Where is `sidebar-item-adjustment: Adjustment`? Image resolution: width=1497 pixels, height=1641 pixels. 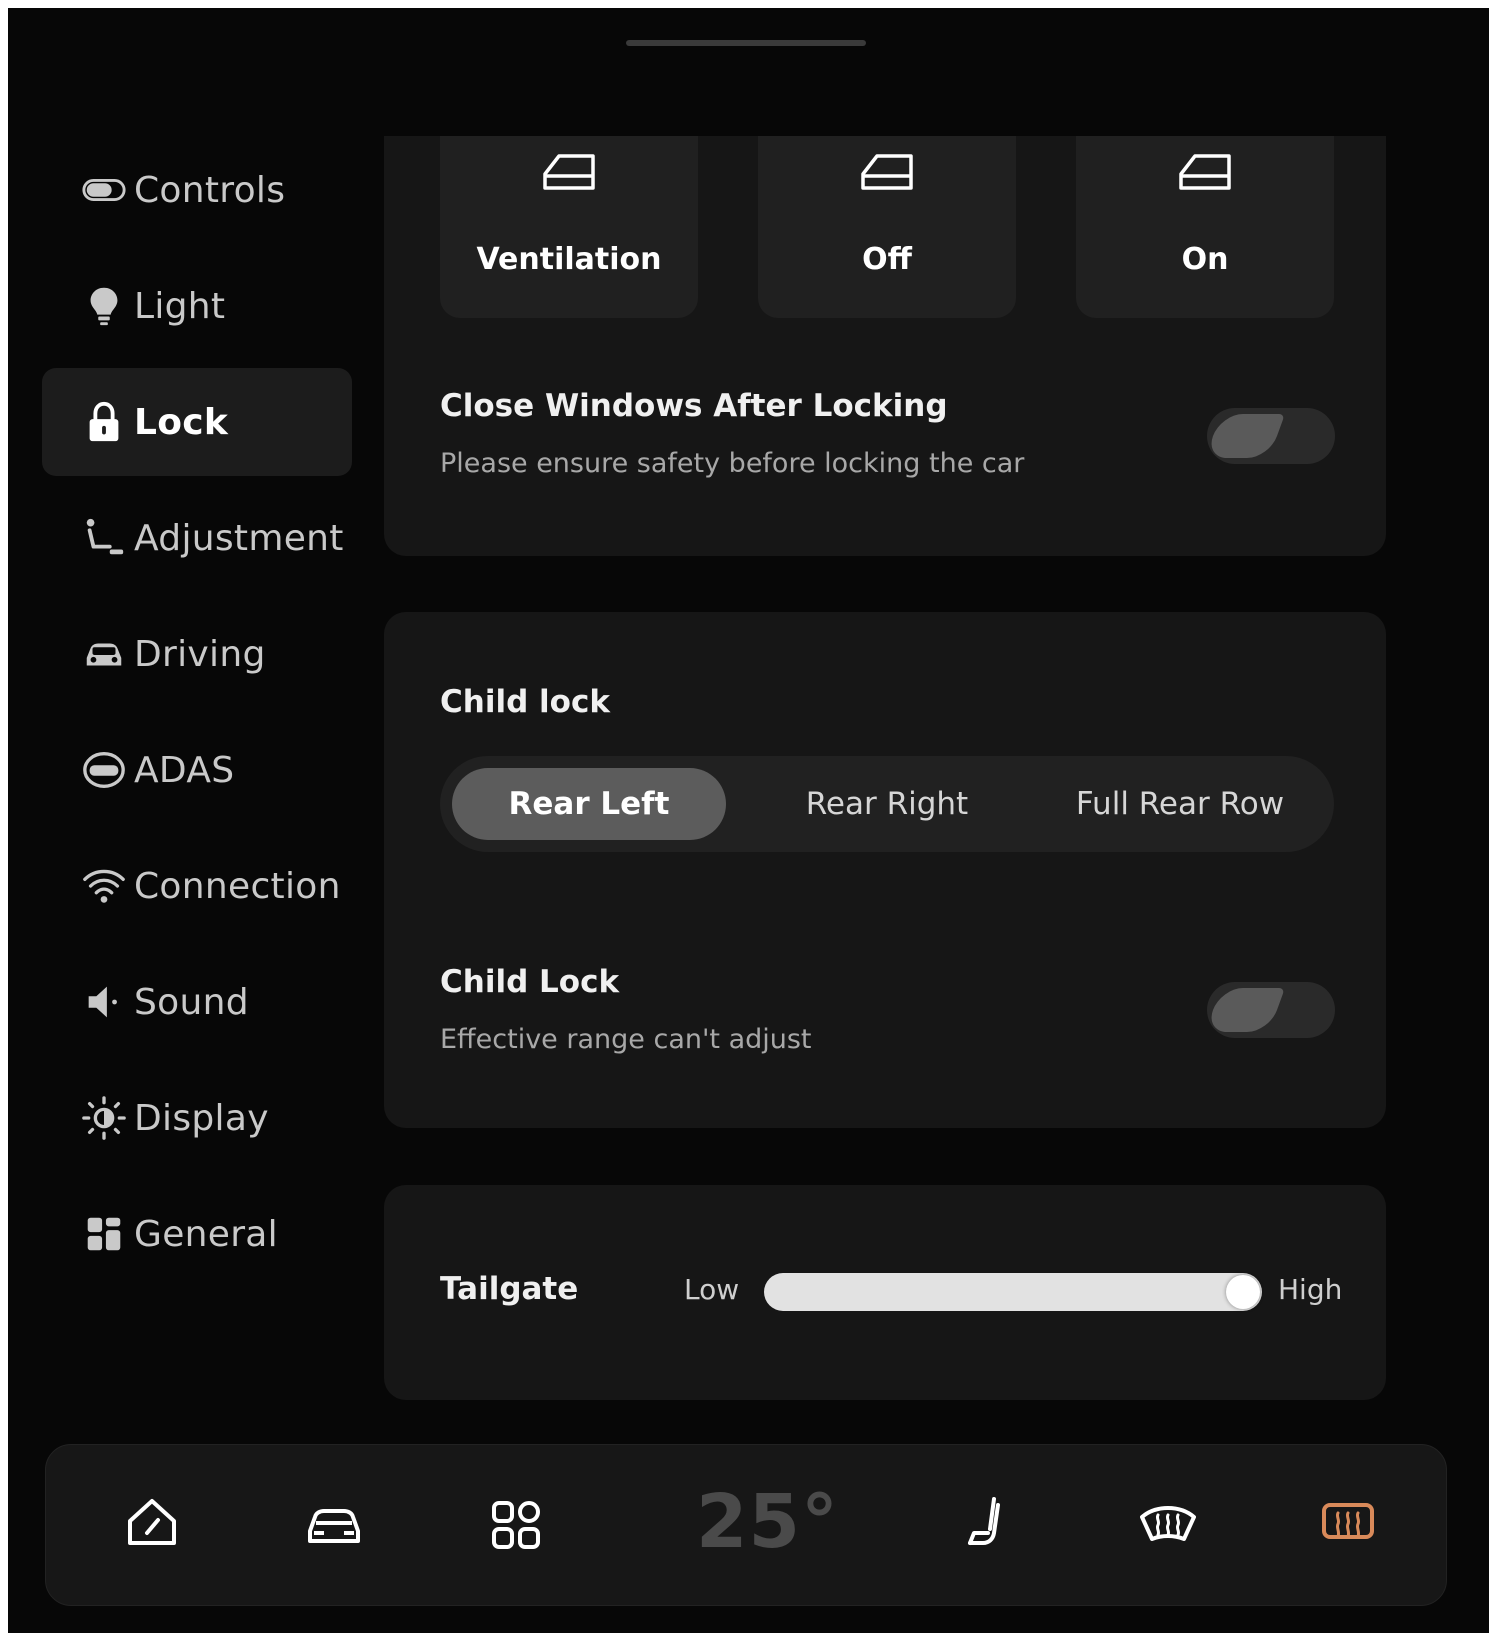
sidebar-item-adjustment: Adjustment is located at coordinates (197, 538).